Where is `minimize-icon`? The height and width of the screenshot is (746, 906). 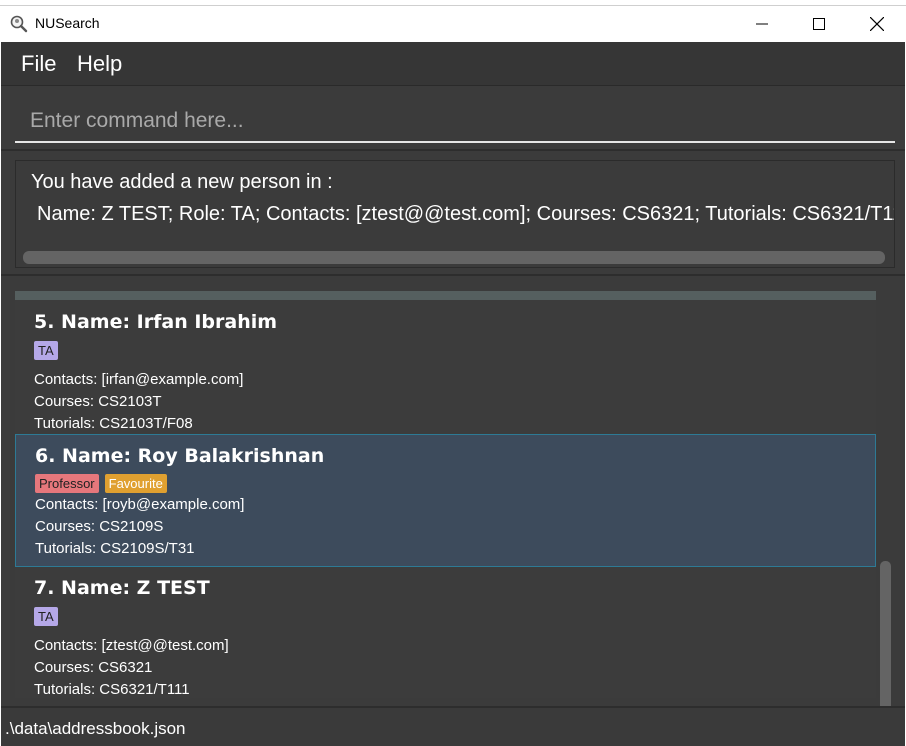 minimize-icon is located at coordinates (762, 24).